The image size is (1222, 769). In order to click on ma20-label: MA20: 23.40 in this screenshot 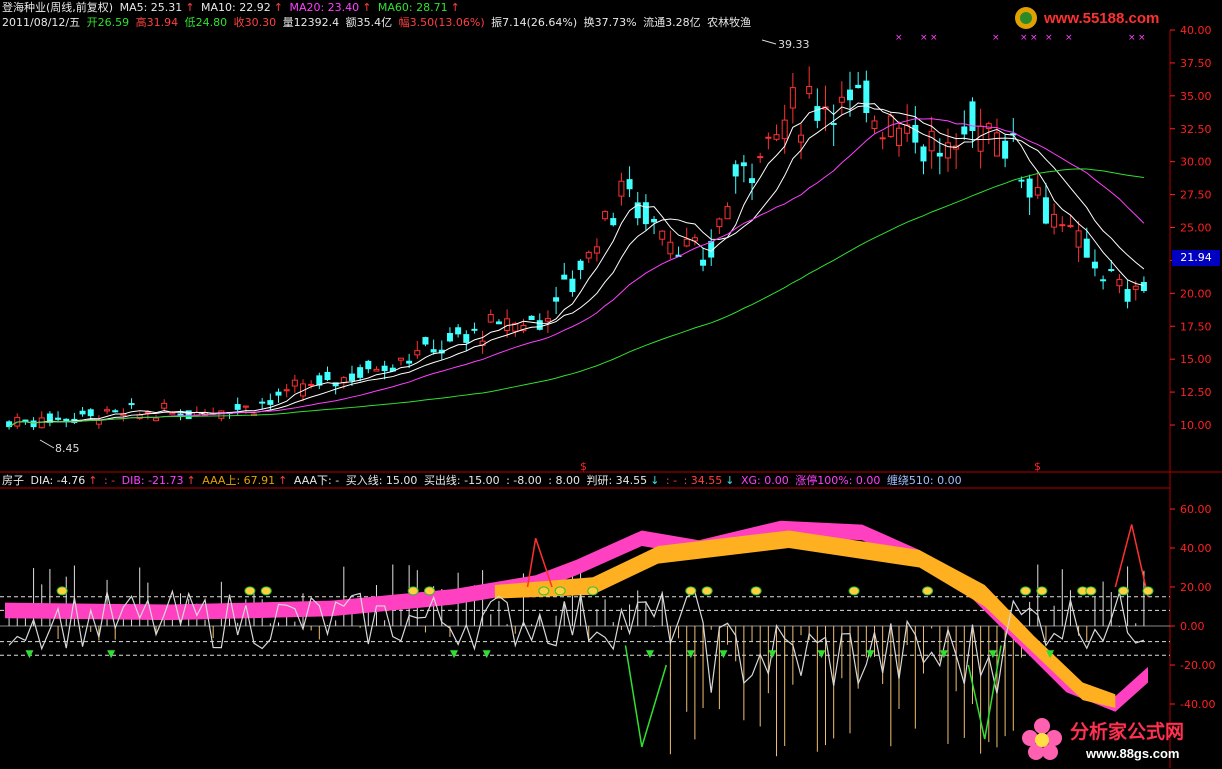, I will do `click(324, 7)`.